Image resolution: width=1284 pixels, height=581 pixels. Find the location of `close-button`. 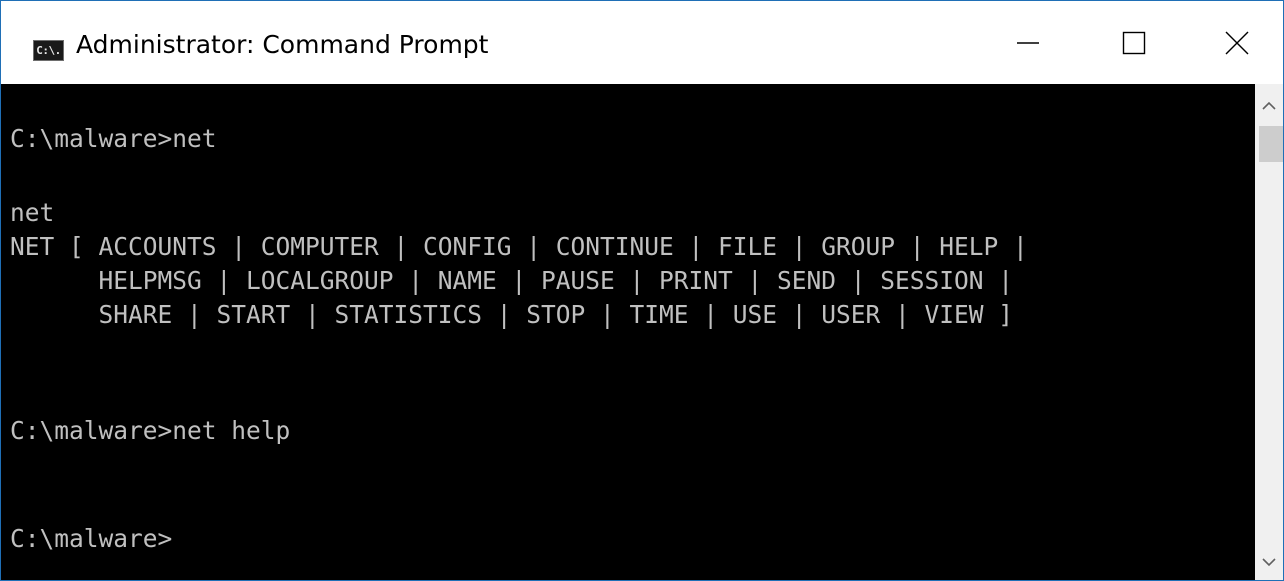

close-button is located at coordinates (1237, 42).